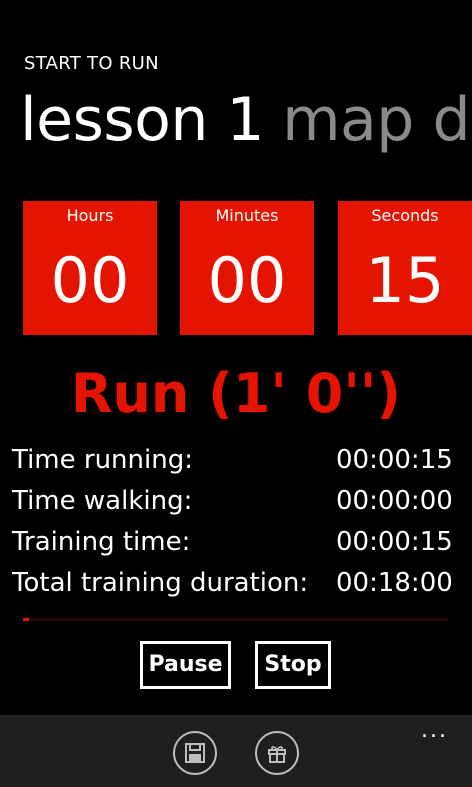  I want to click on hours-value: 00, so click(90, 280).